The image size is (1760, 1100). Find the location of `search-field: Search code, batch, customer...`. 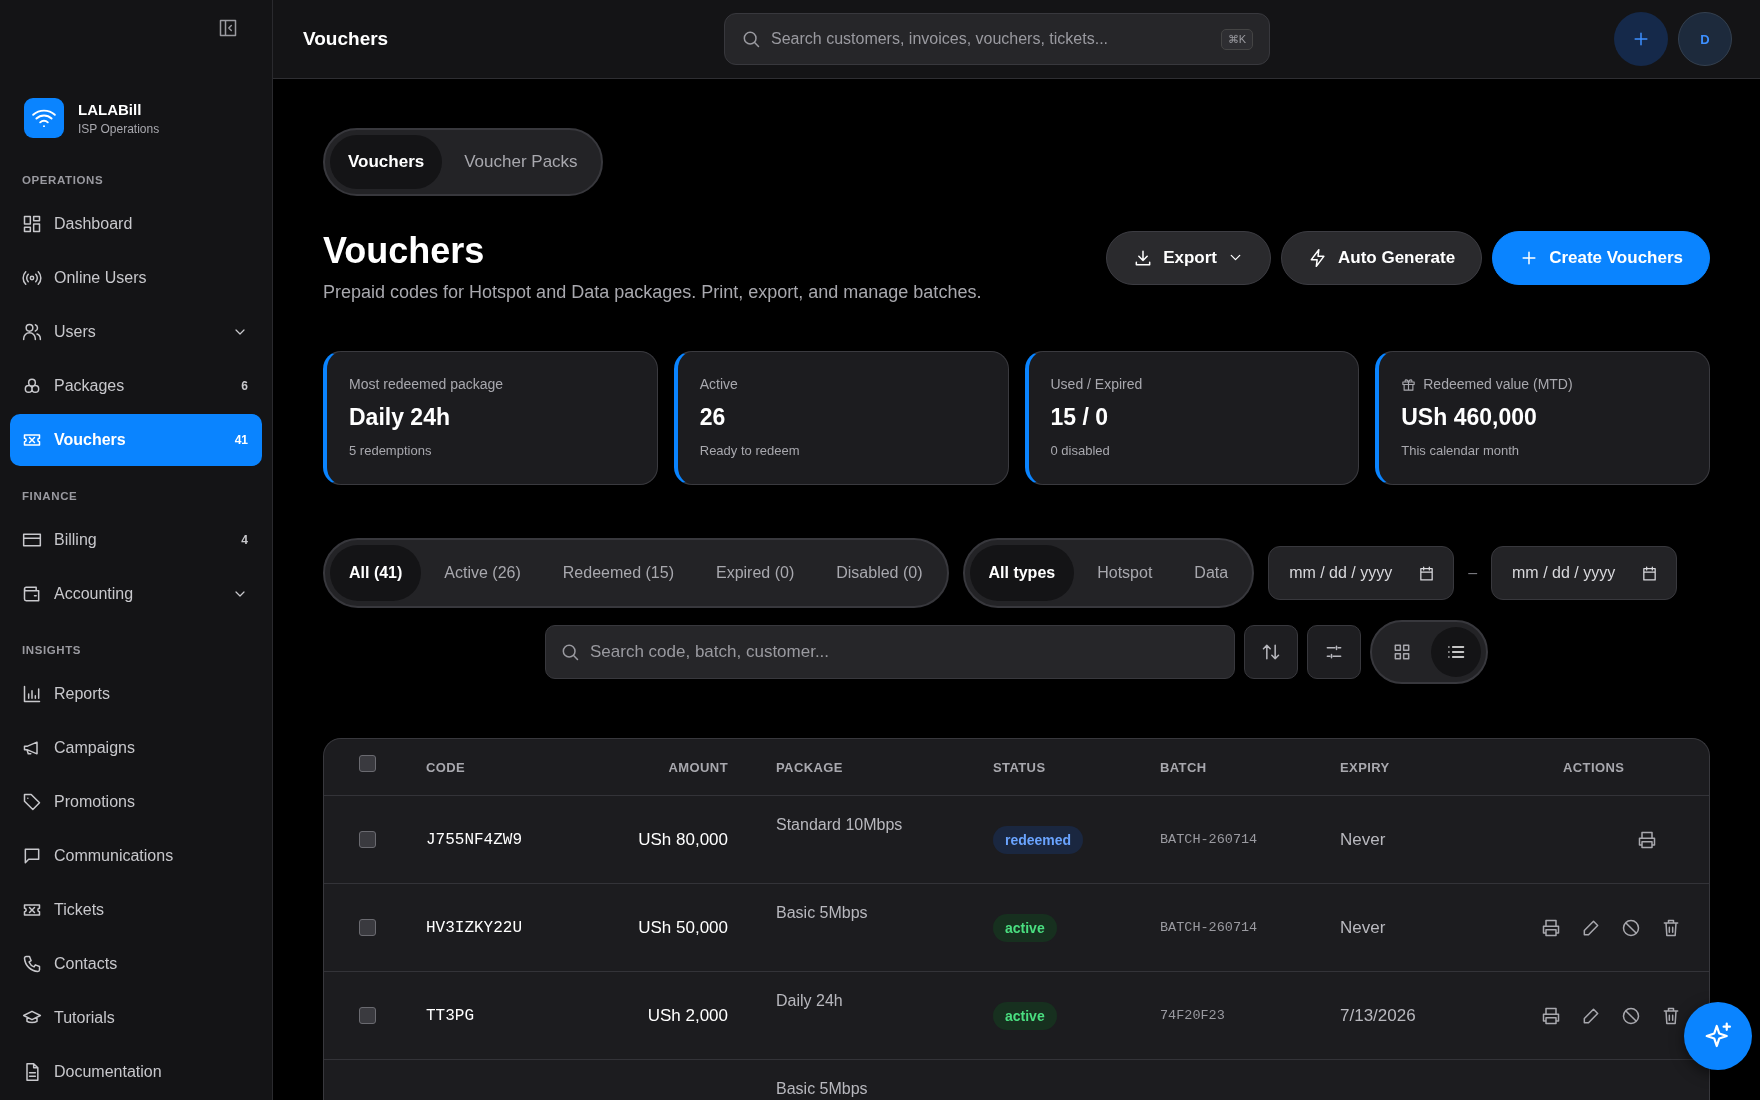

search-field: Search code, batch, customer... is located at coordinates (890, 652).